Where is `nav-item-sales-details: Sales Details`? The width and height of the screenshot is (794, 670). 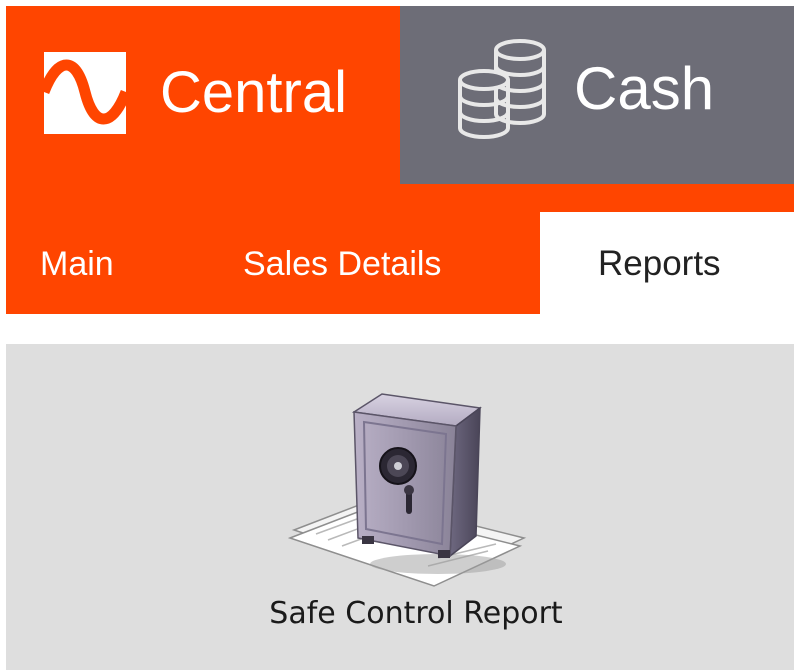 nav-item-sales-details: Sales Details is located at coordinates (342, 264).